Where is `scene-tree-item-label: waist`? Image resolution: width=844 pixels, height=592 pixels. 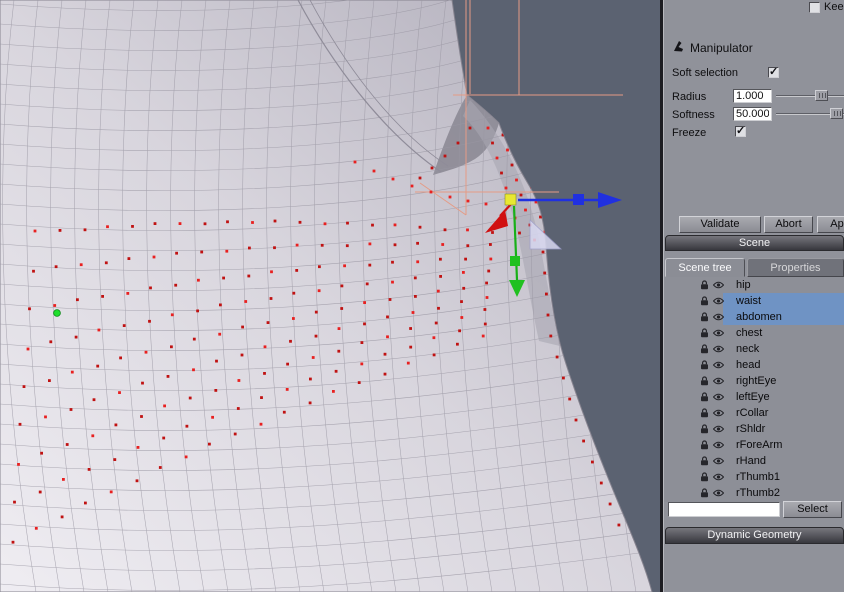
scene-tree-item-label: waist is located at coordinates (749, 301).